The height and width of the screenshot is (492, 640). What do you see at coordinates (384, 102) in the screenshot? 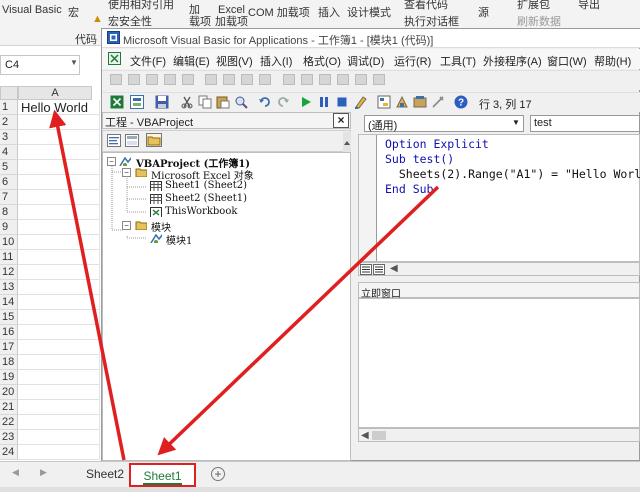
I see `project-explorer-icon` at bounding box center [384, 102].